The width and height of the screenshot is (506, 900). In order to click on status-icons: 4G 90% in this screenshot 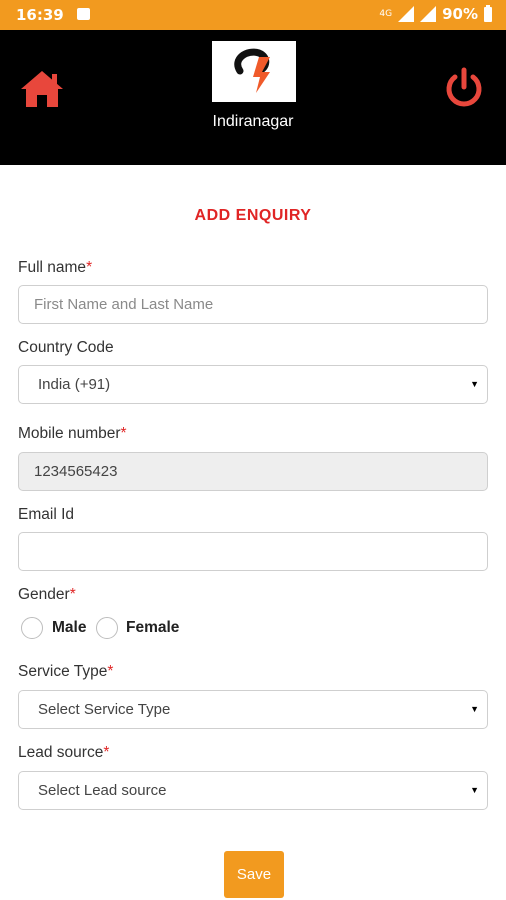, I will do `click(435, 13)`.